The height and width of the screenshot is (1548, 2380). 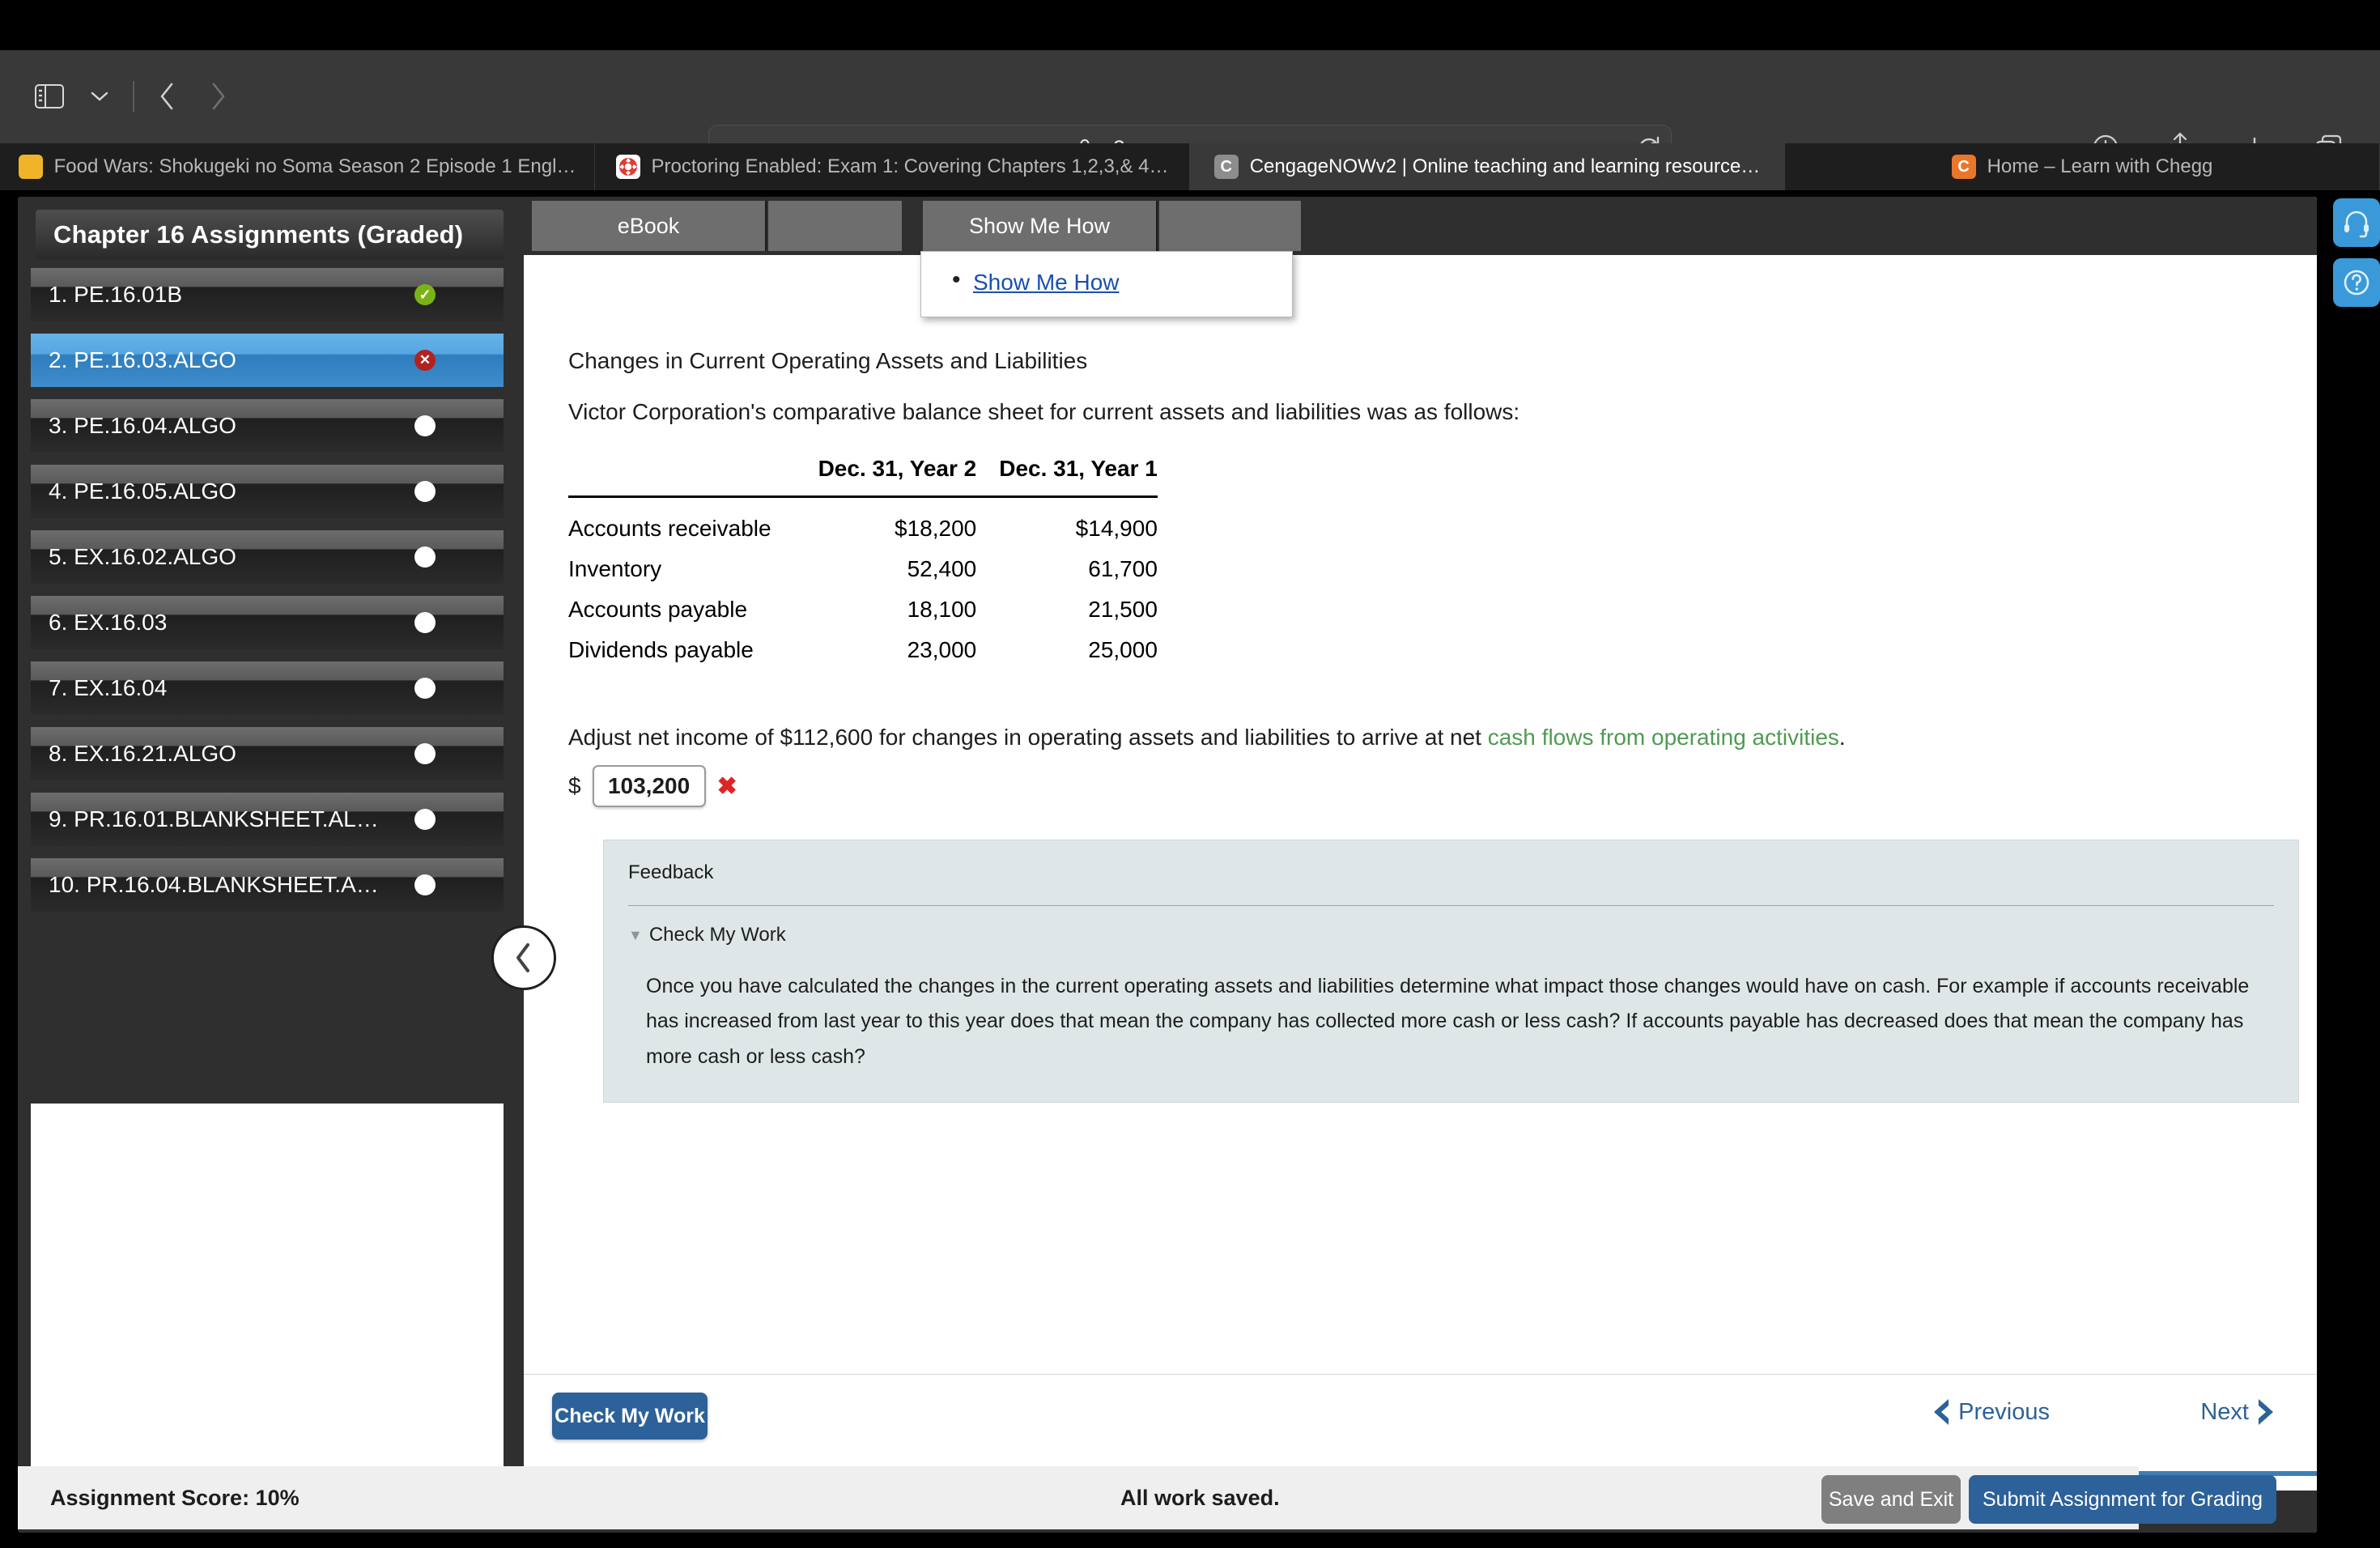 I want to click on answer-input: 103,200, so click(x=649, y=786).